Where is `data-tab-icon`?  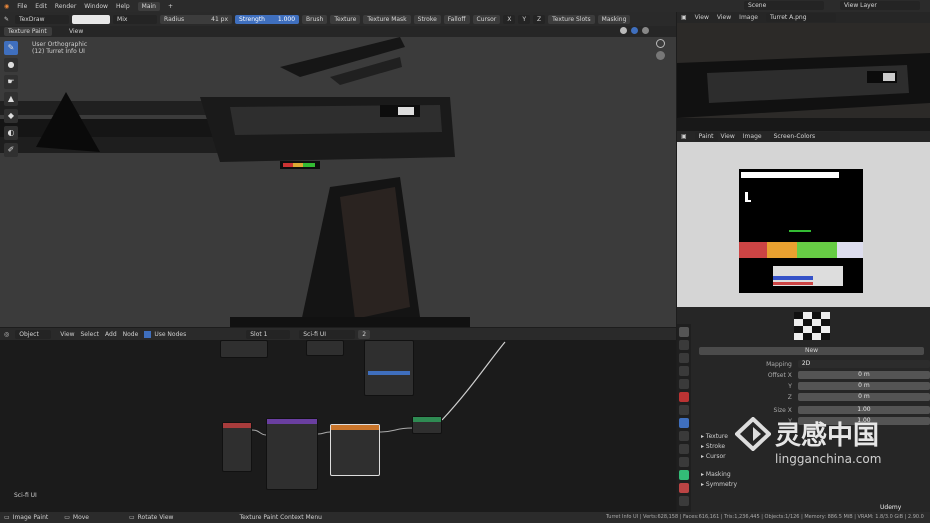 data-tab-icon is located at coordinates (684, 475).